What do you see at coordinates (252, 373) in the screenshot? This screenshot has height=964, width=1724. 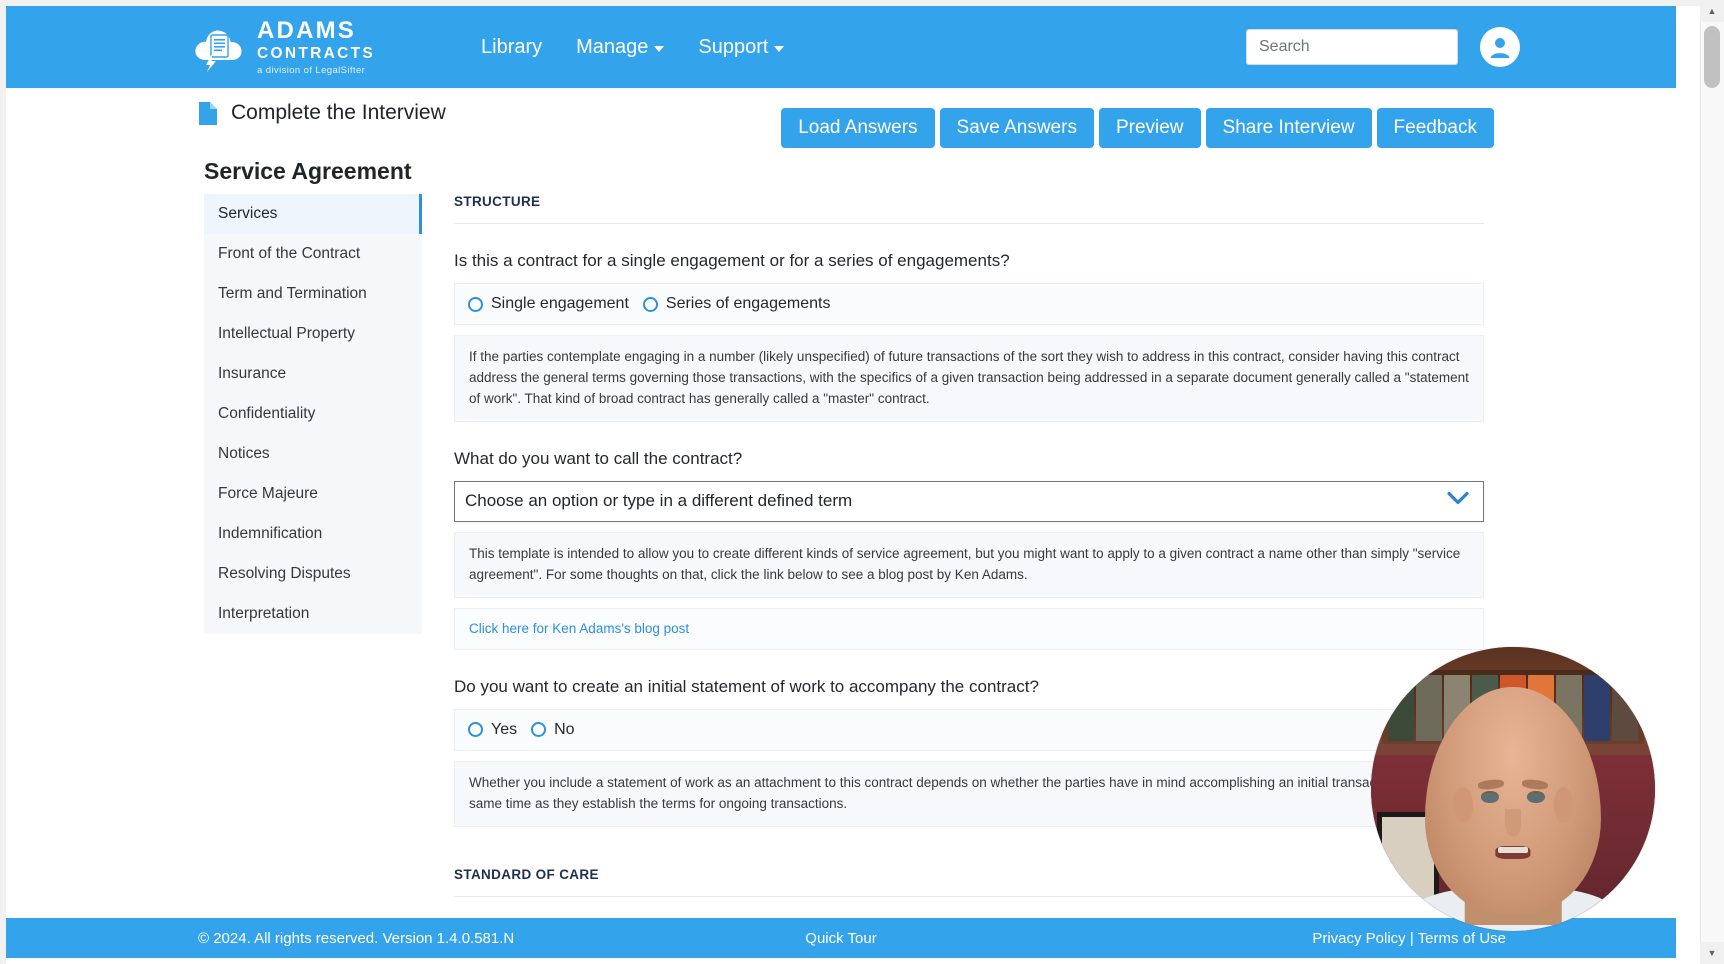 I see `sidebar-item-label: Insurance` at bounding box center [252, 373].